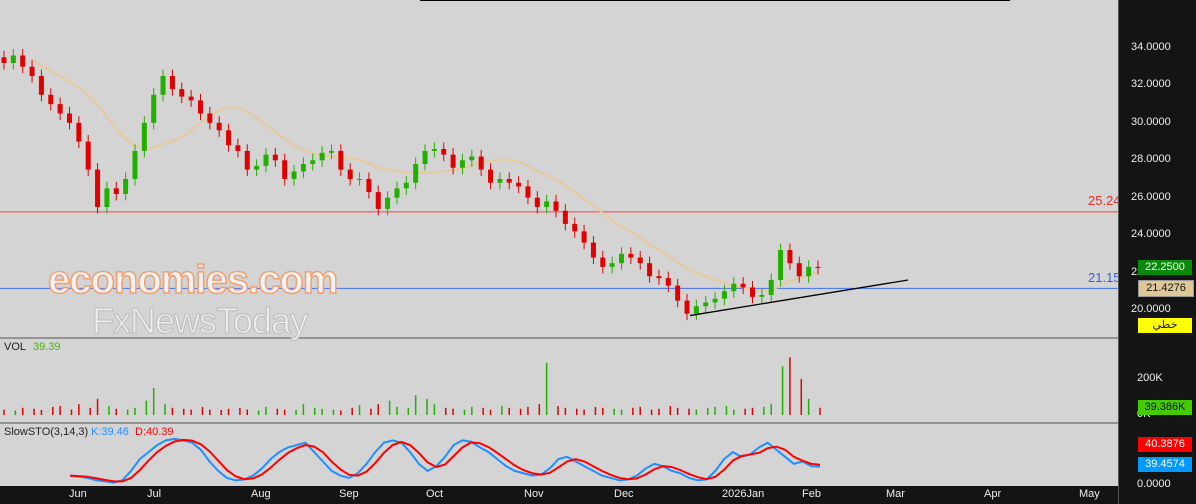 This screenshot has width=1196, height=504. I want to click on month-label: May, so click(1089, 494).